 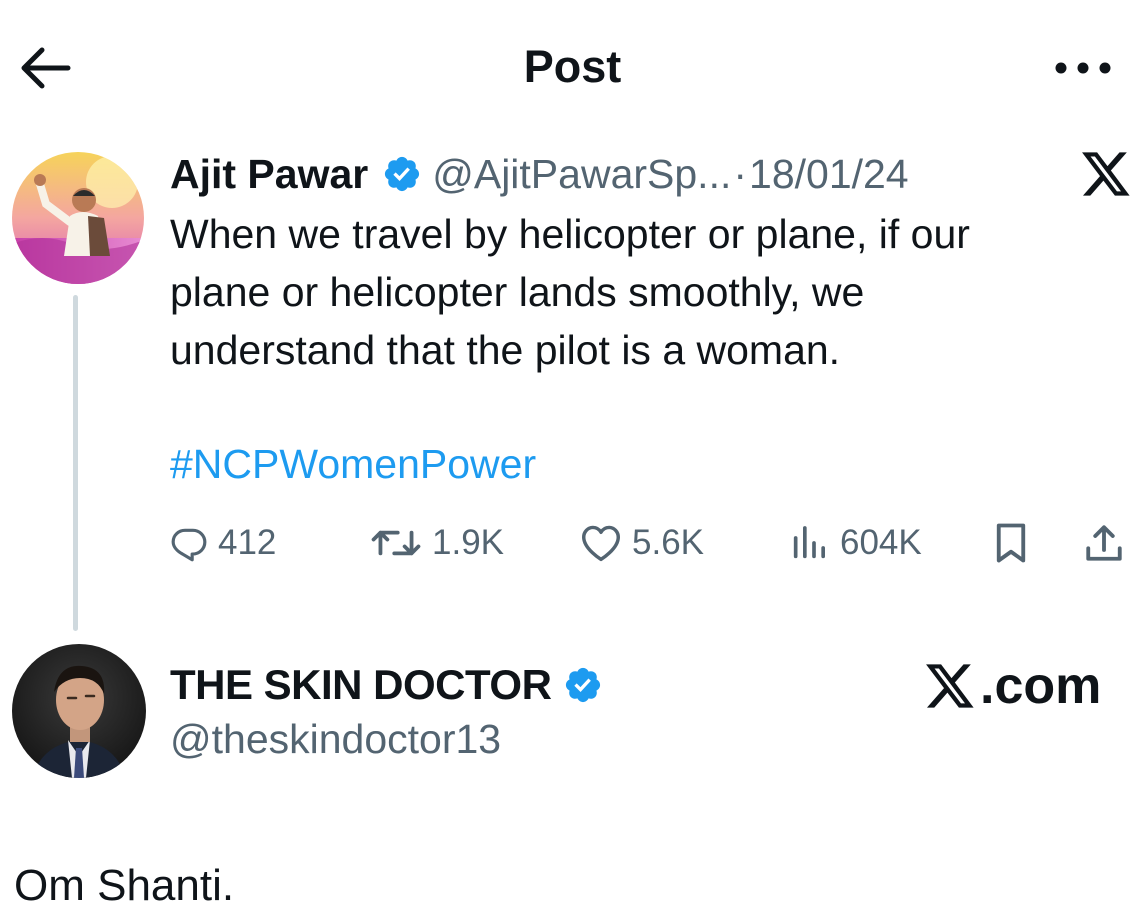 I want to click on thread-line, so click(x=75, y=463).